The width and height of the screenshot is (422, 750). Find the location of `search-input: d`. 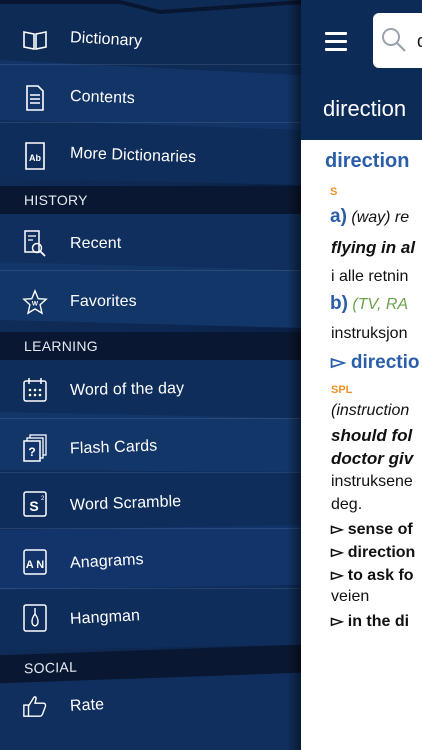

search-input: d is located at coordinates (419, 41).